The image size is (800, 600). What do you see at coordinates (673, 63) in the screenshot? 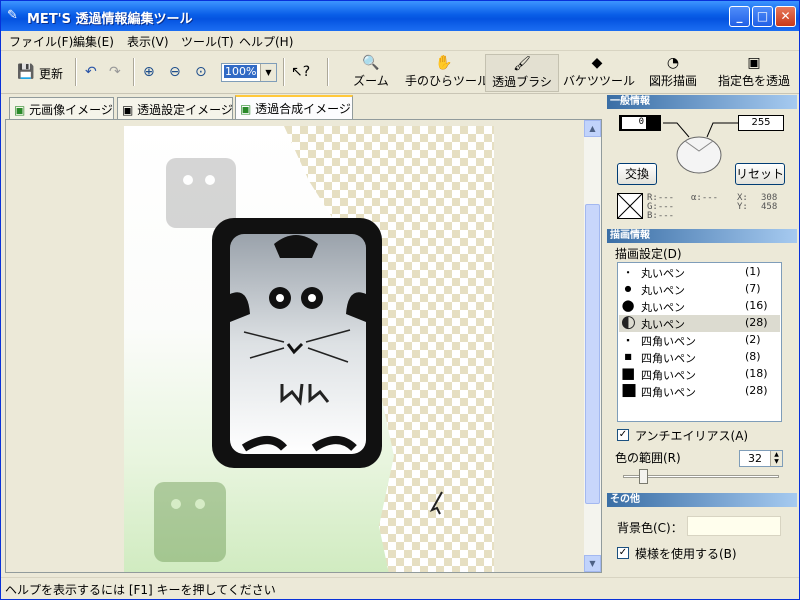
I see `shape-icon: ◔` at bounding box center [673, 63].